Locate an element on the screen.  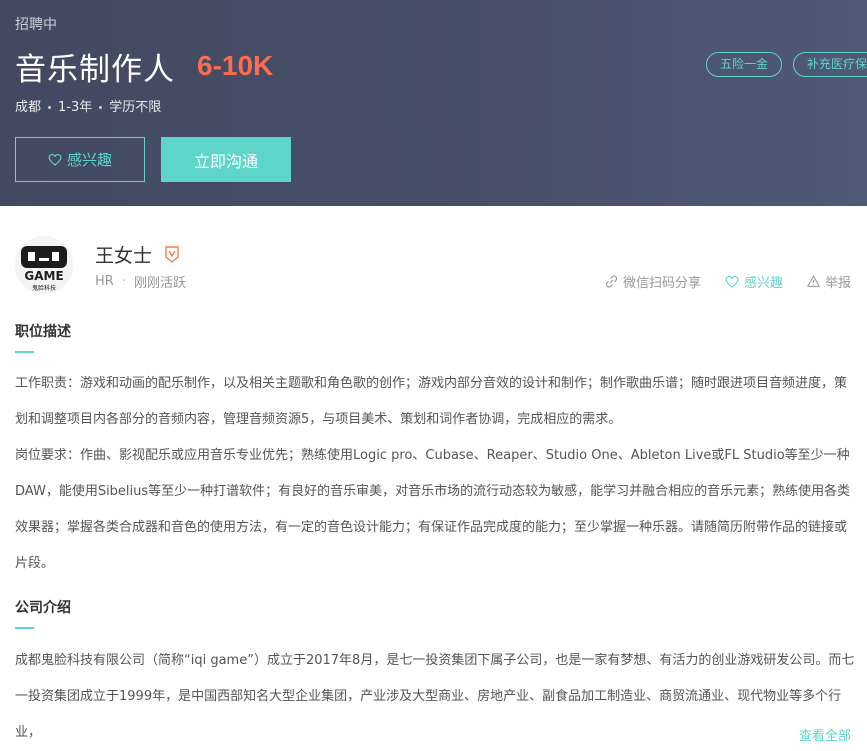
job-meta: 成都 1-3年 学历不限 is located at coordinates (88, 105).